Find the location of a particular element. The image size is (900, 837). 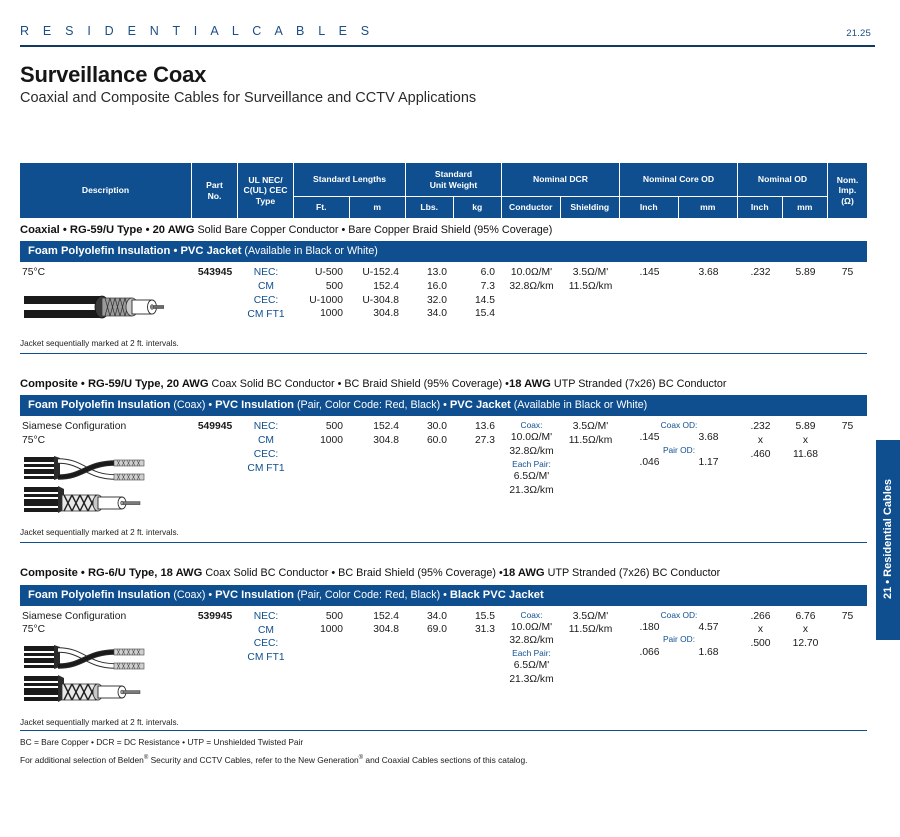

value-line: U-304.8 is located at coordinates (380, 300).